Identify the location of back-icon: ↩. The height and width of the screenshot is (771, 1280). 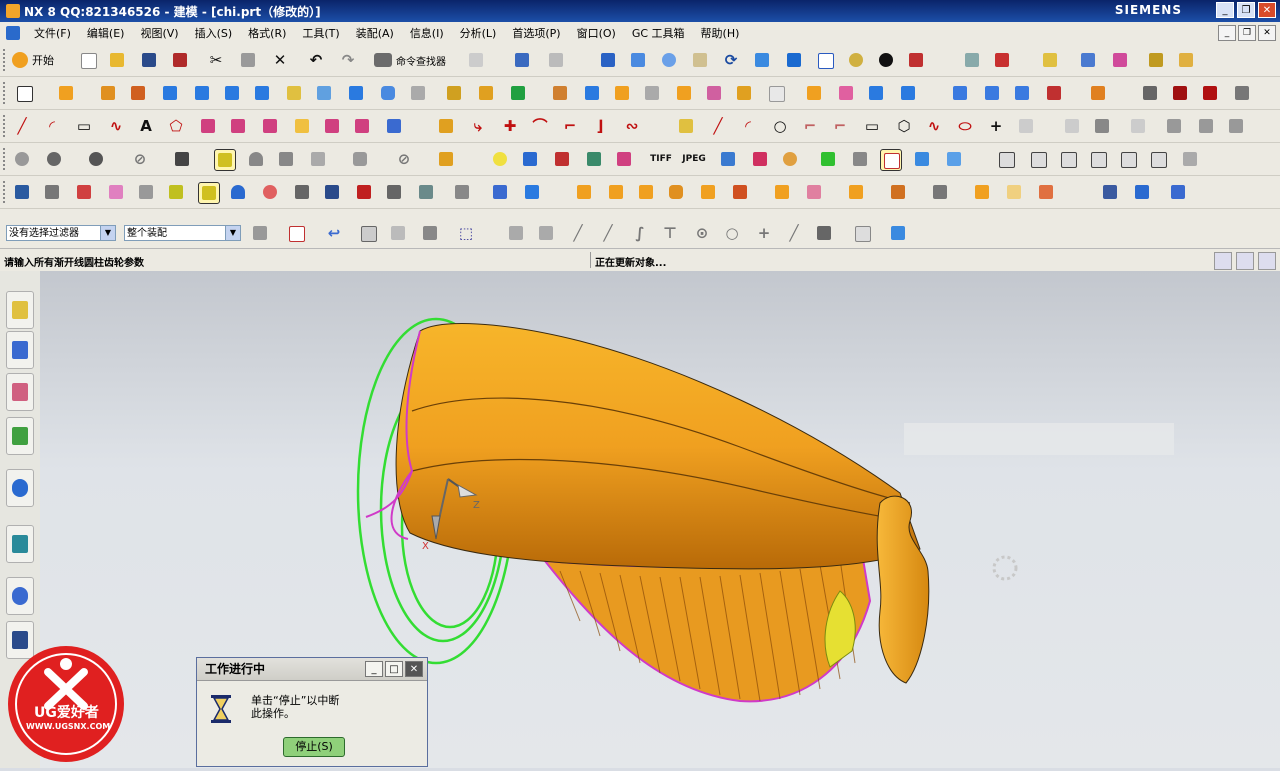
(334, 233).